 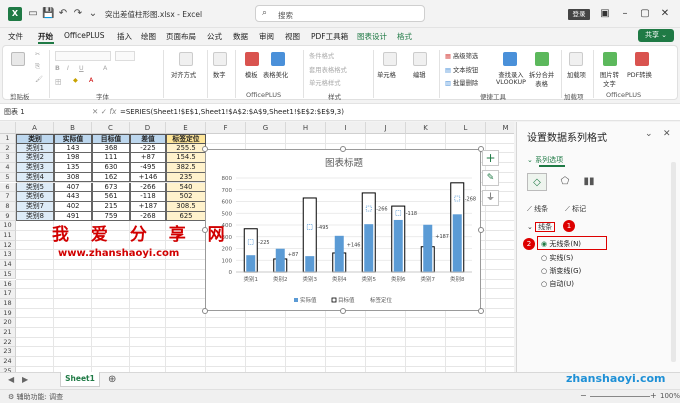 What do you see at coordinates (111, 206) in the screenshot?
I see `data-cell: 215` at bounding box center [111, 206].